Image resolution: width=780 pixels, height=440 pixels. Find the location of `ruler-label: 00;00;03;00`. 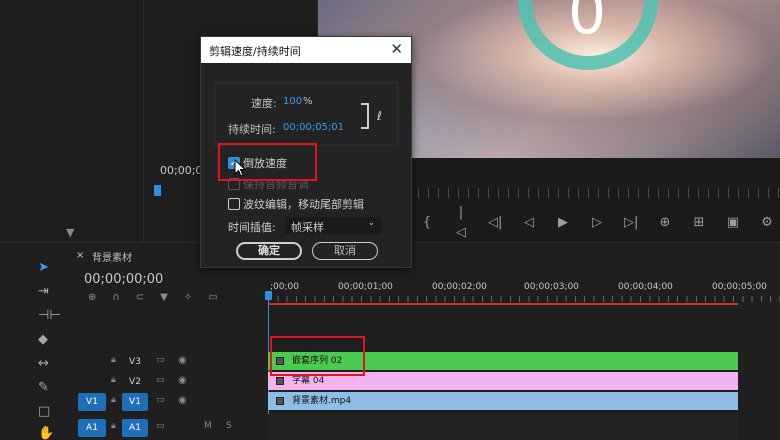

ruler-label: 00;00;03;00 is located at coordinates (551, 287).